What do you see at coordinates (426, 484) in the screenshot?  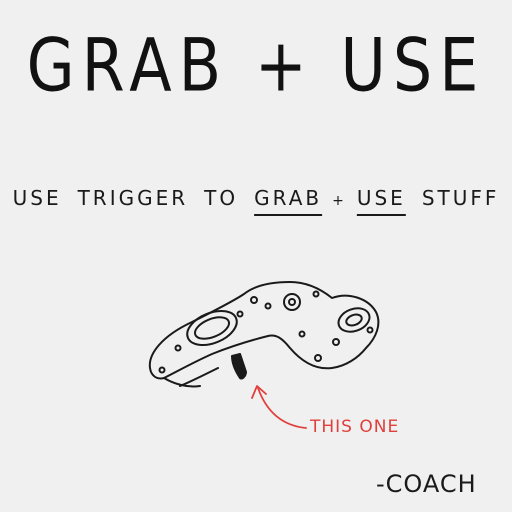 I see `signature: -COACH` at bounding box center [426, 484].